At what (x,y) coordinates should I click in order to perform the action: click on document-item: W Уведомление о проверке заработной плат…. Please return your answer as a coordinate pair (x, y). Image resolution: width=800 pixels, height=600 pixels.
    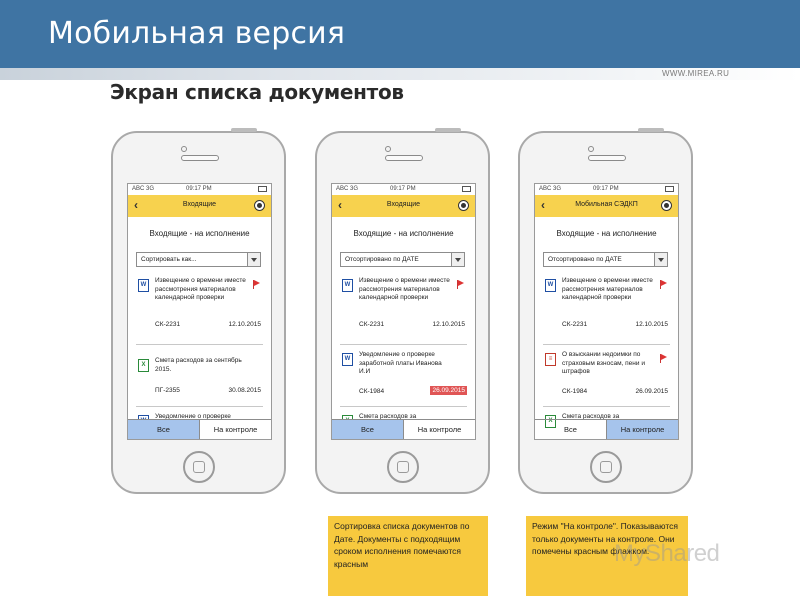
    Looking at the image, I should click on (403, 375).